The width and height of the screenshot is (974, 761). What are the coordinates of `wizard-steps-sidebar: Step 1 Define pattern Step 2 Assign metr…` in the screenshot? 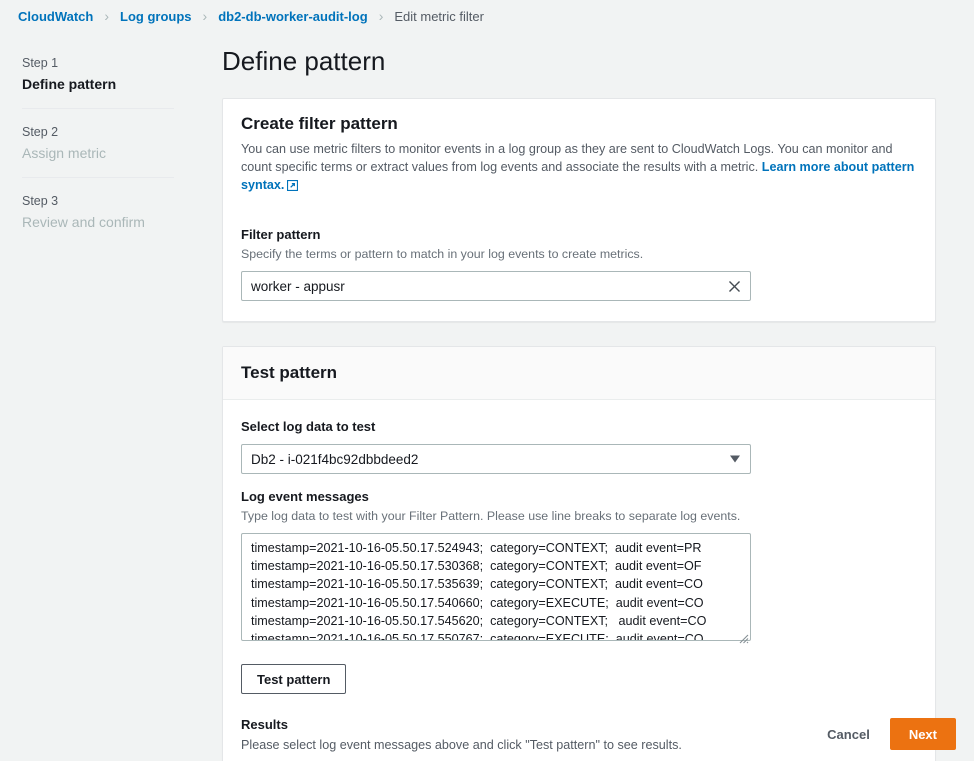 It's located at (107, 138).